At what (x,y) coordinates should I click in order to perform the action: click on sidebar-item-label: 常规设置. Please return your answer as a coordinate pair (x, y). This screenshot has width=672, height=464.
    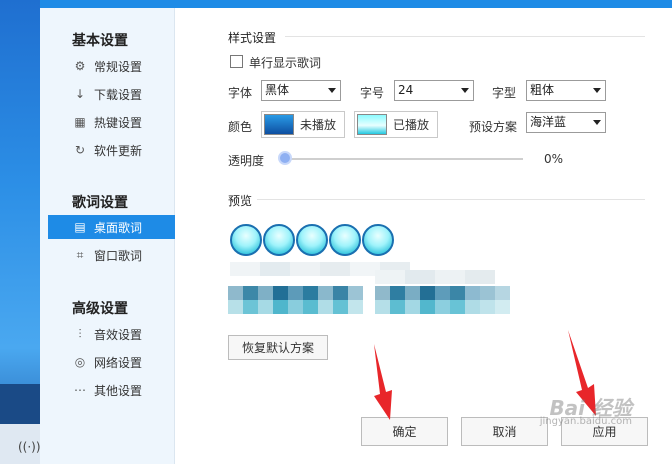
    Looking at the image, I should click on (118, 66).